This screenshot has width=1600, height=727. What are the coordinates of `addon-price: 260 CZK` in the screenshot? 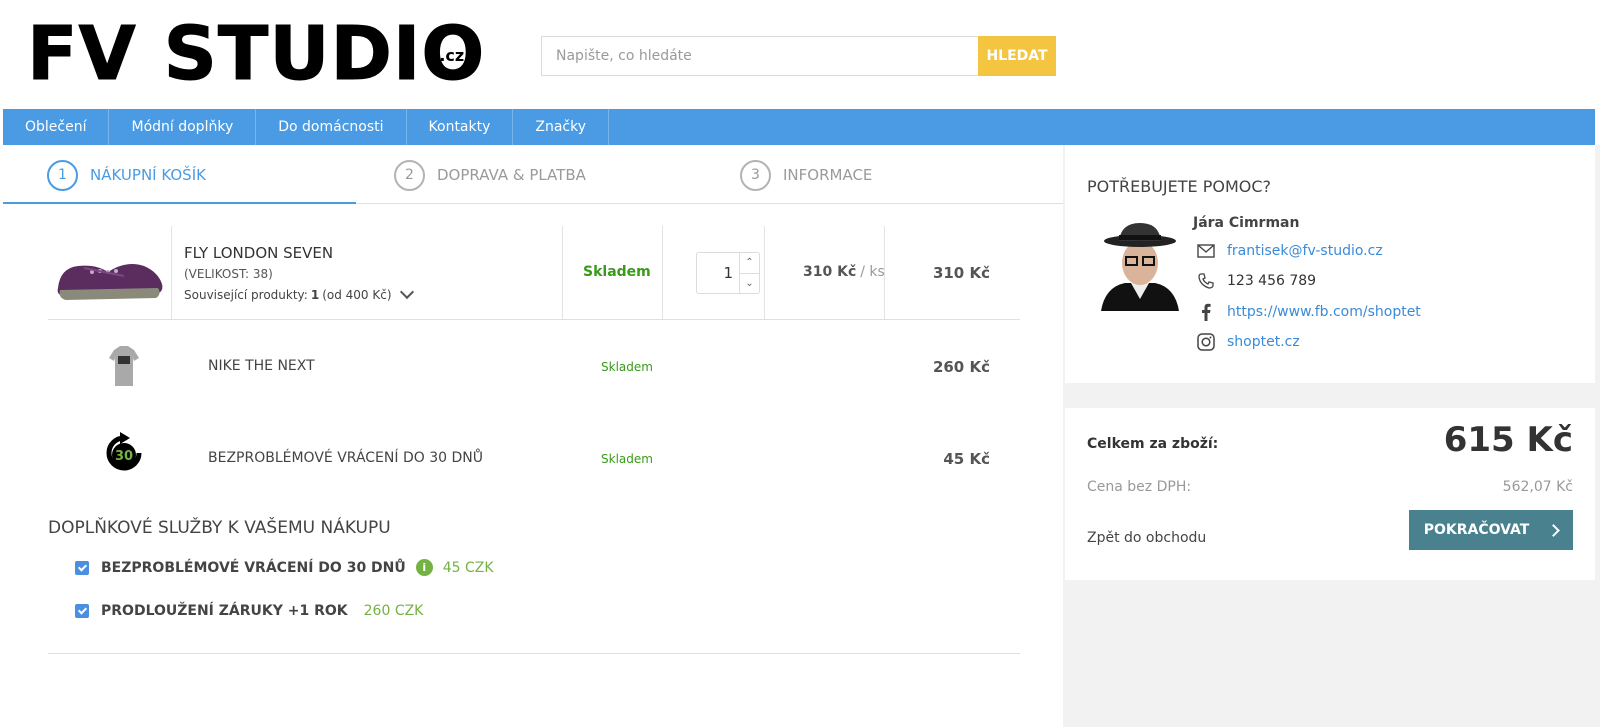 It's located at (393, 611).